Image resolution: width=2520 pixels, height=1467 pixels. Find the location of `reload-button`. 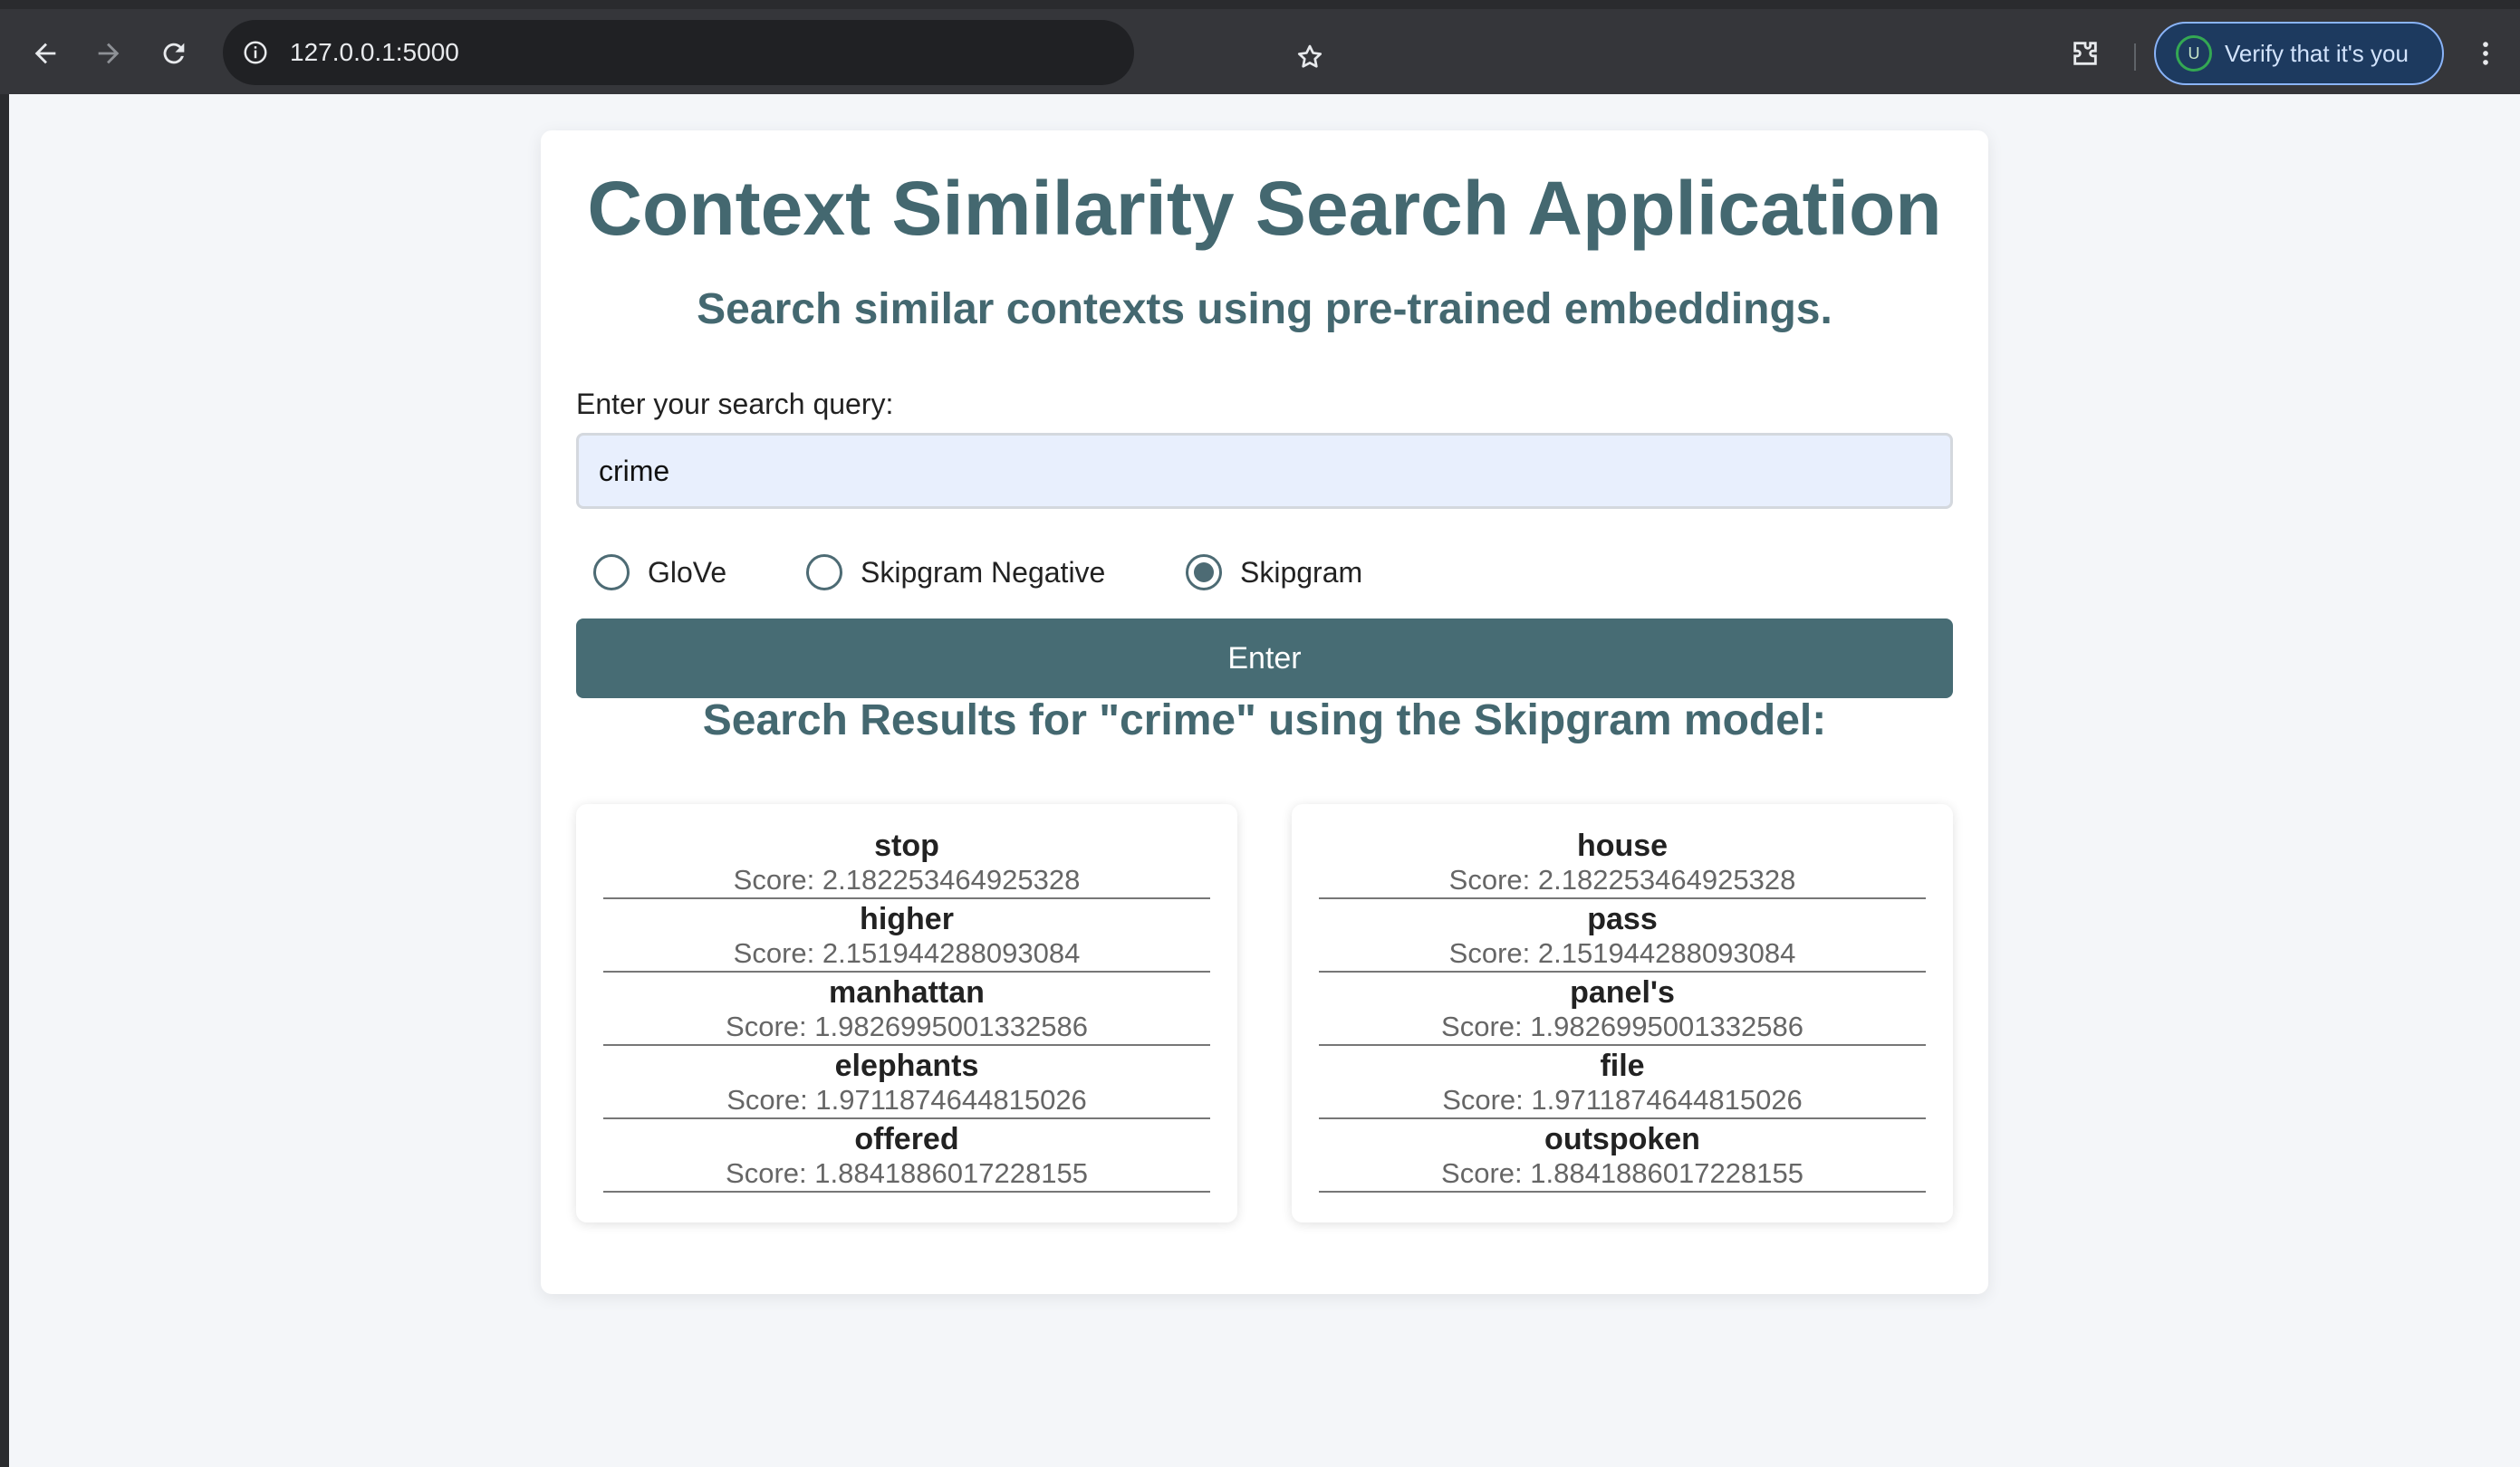

reload-button is located at coordinates (174, 53).